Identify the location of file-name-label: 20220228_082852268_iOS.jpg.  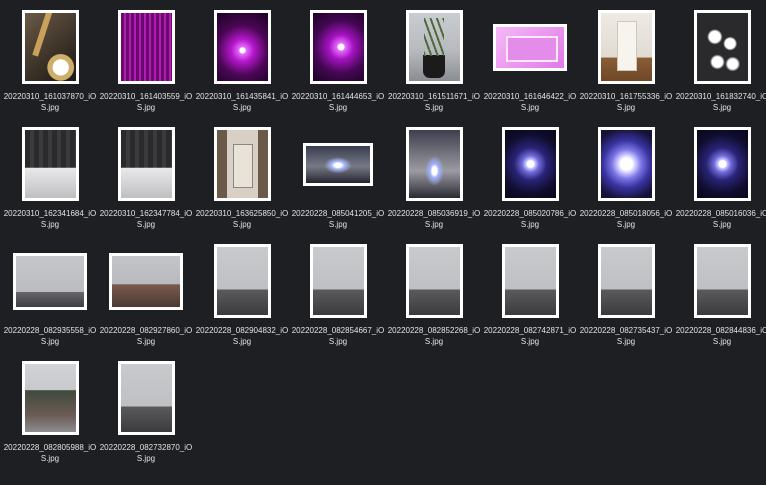
(434, 336).